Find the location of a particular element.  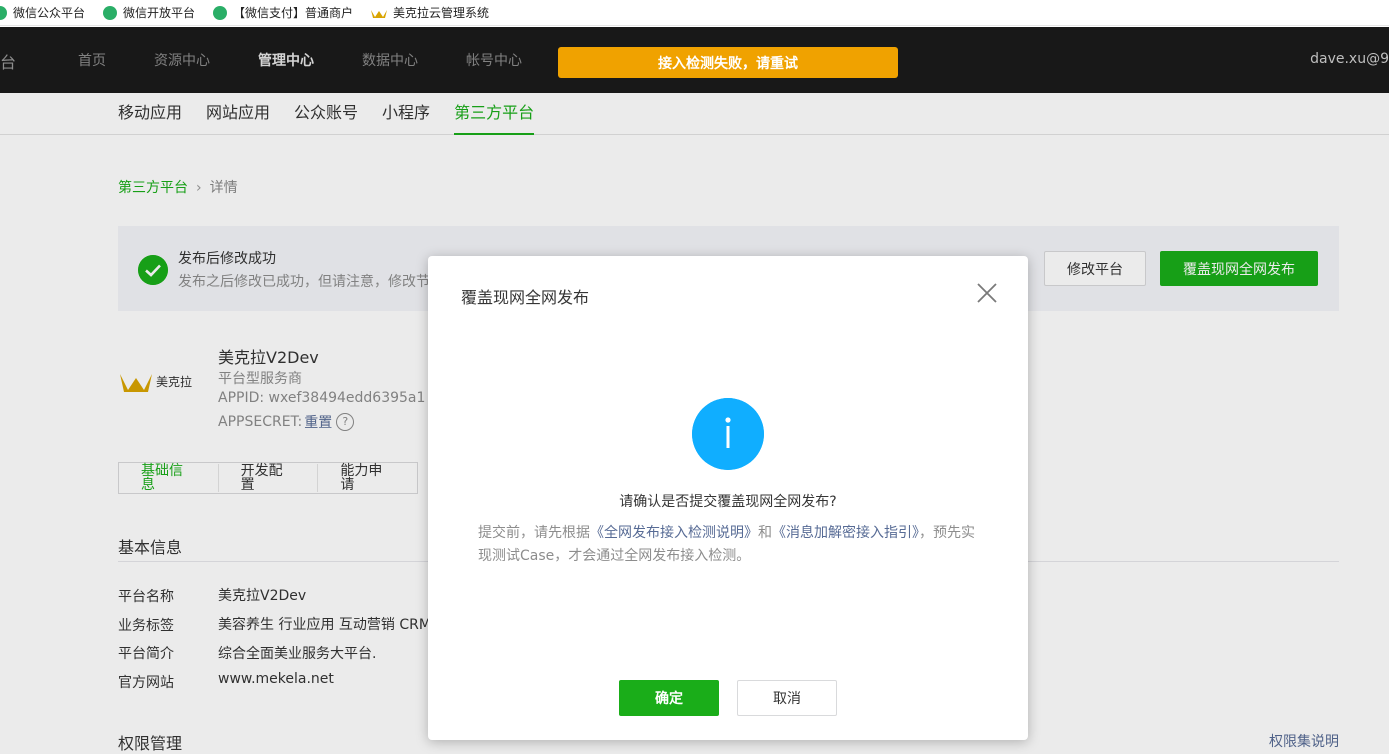

bookmark-label: 美克拉云管理系统 is located at coordinates (441, 13).